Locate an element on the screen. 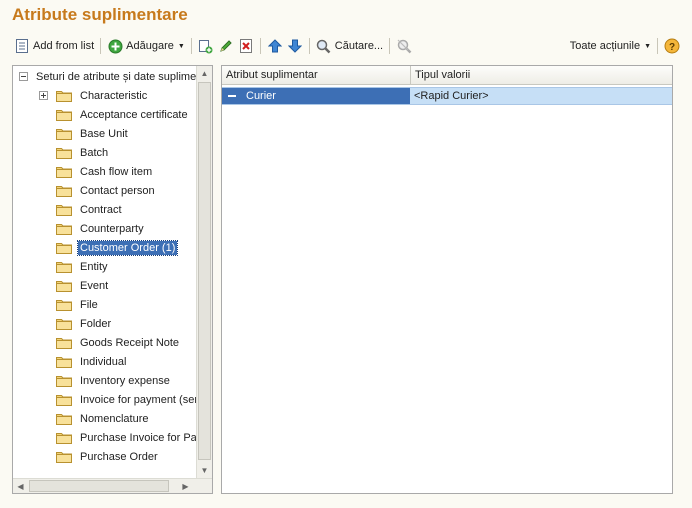  tree-item: Individual is located at coordinates (92, 361).